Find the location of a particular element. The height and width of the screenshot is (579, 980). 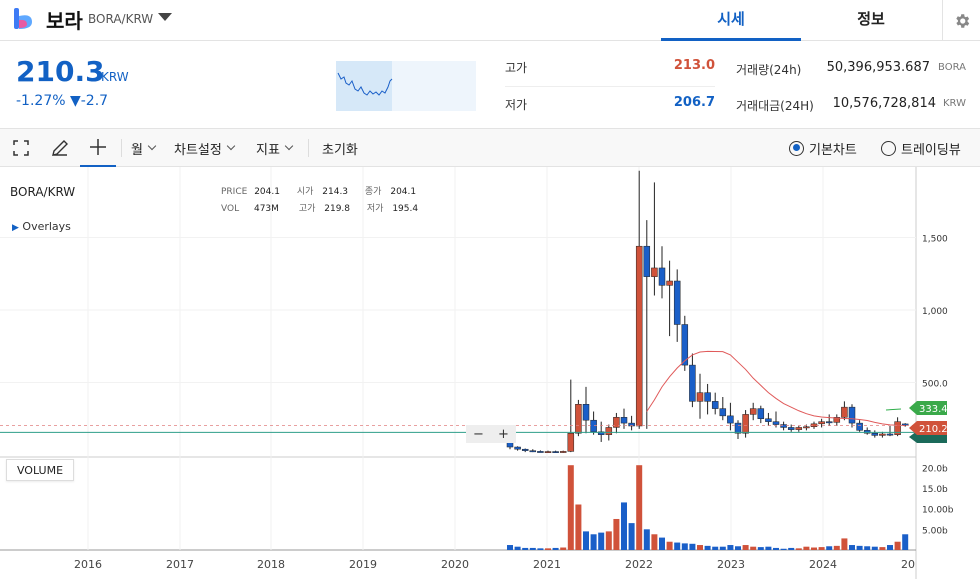

tradingview-radio: 트레이딩뷰 is located at coordinates (921, 148).